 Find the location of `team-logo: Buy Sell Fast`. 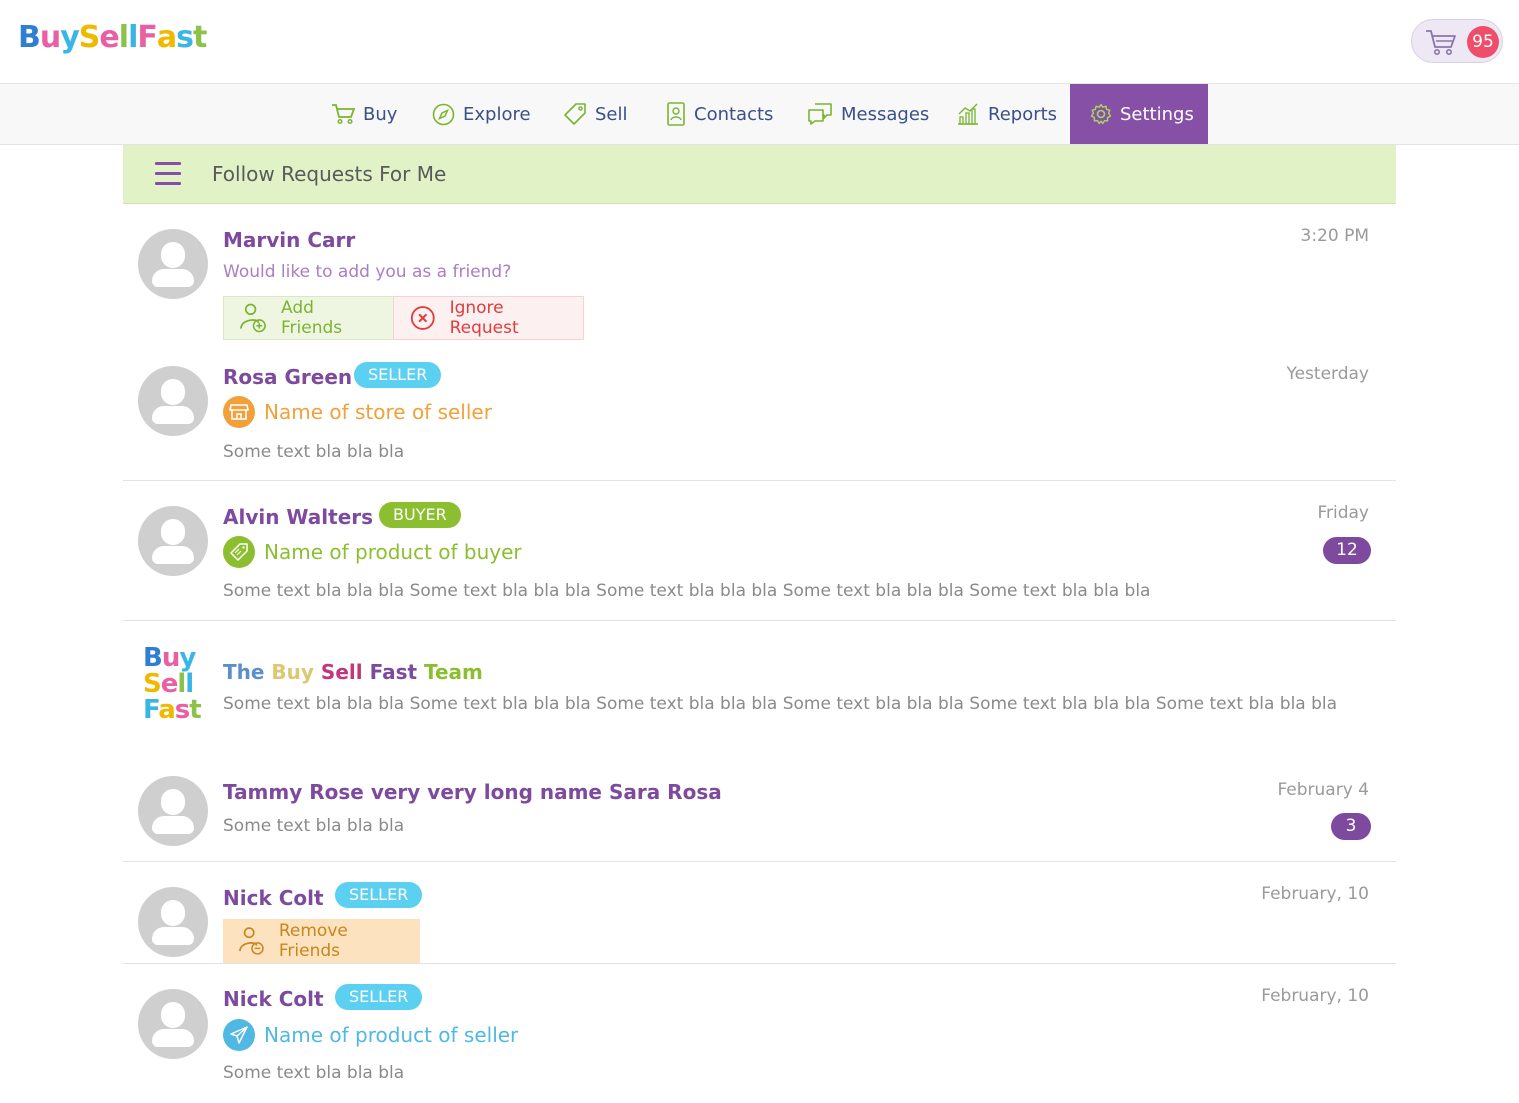

team-logo: Buy Sell Fast is located at coordinates (172, 684).